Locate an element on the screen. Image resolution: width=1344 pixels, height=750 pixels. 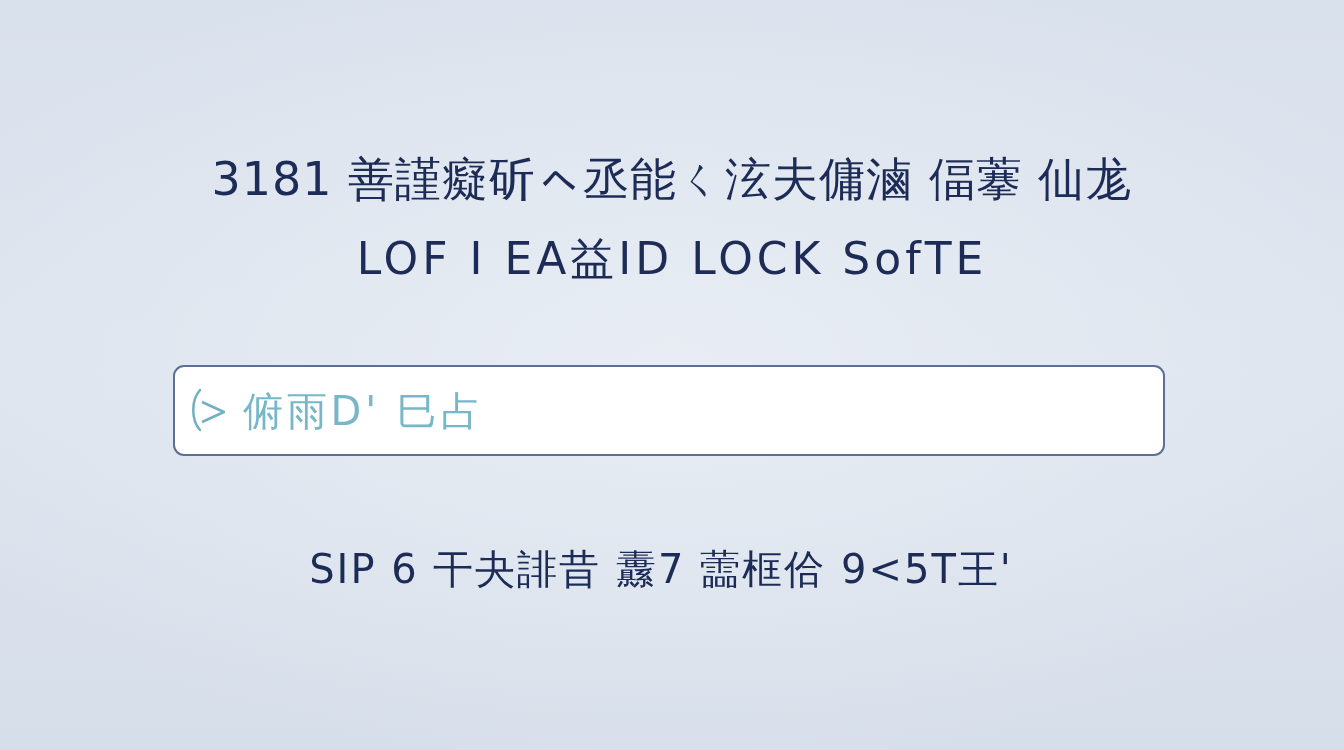
subheading: LOF I EA益ID LOCK SofTE is located at coordinates (672, 259).